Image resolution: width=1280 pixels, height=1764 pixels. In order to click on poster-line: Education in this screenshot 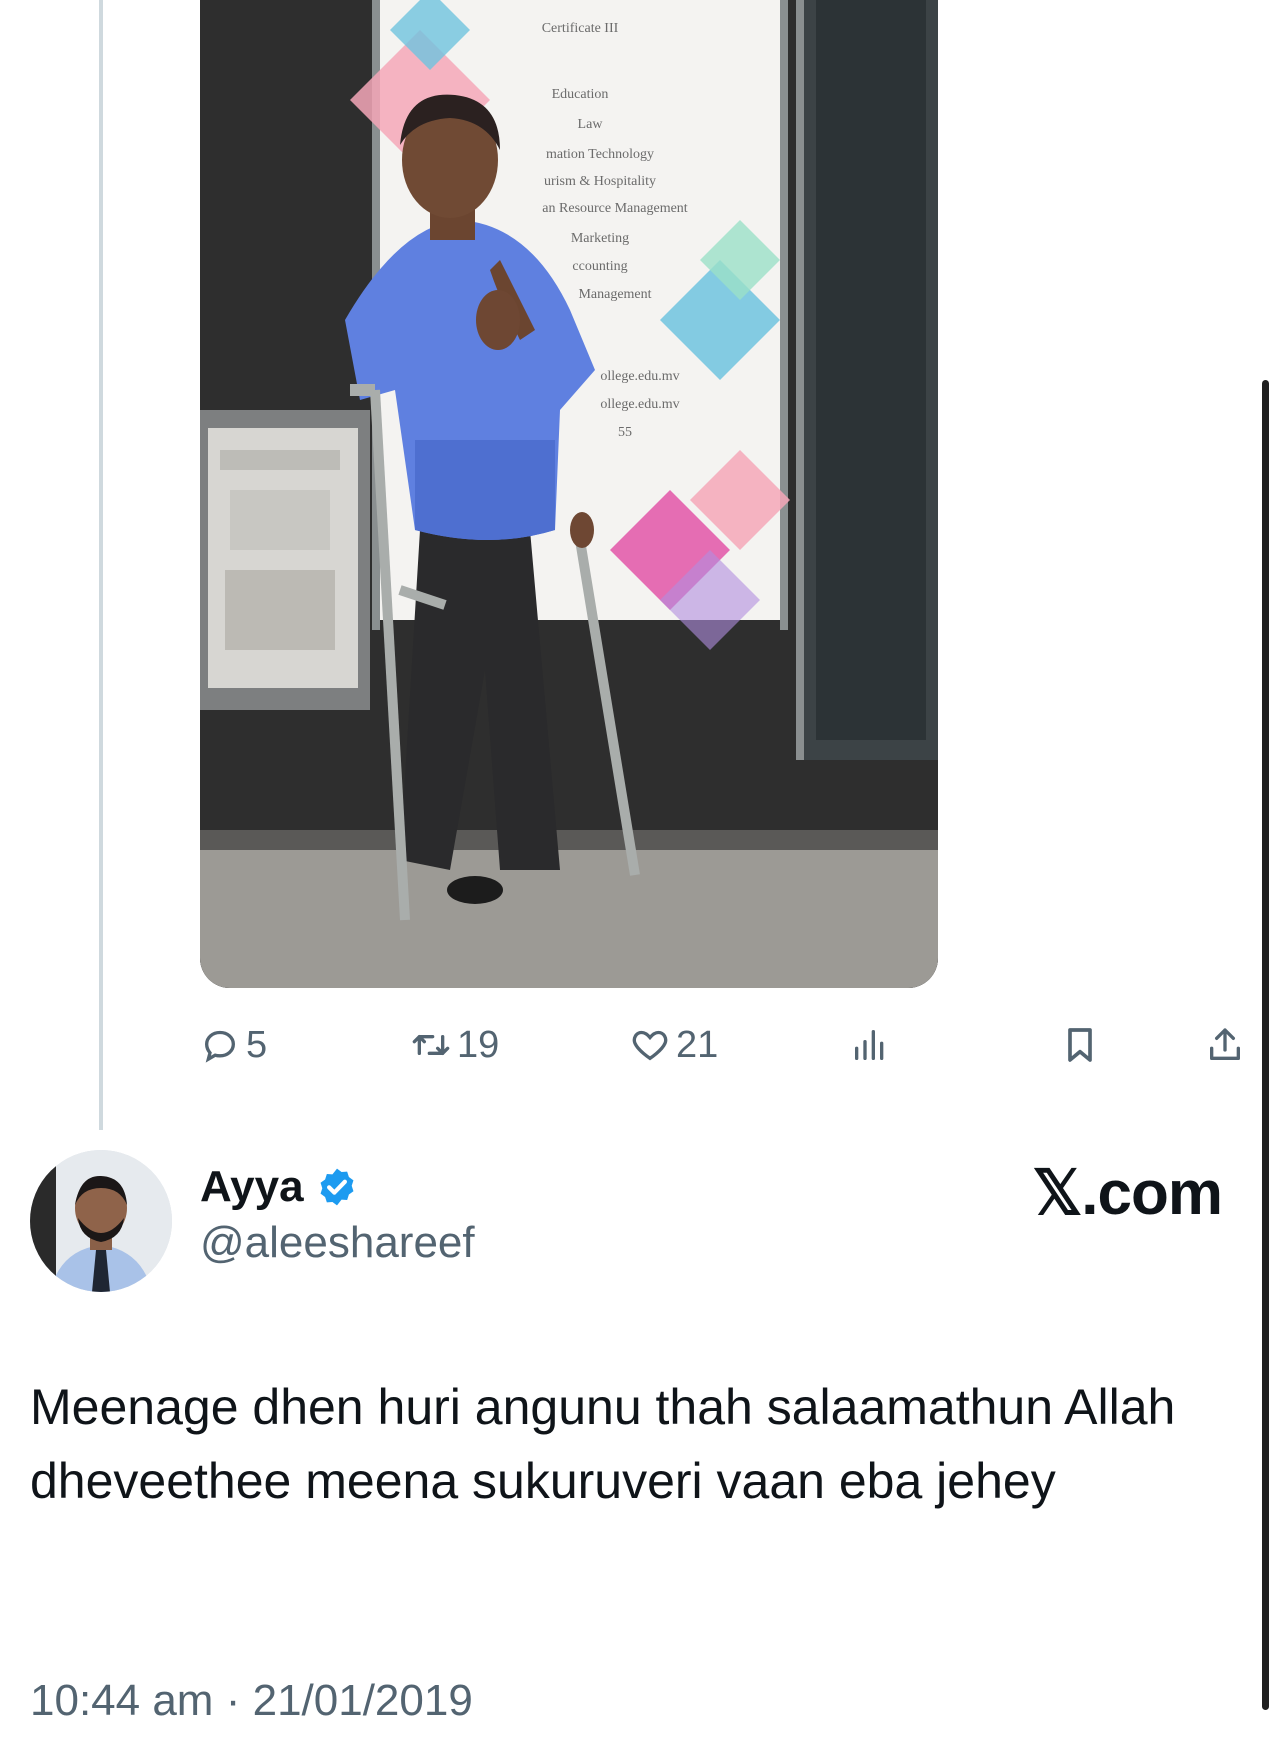, I will do `click(580, 94)`.